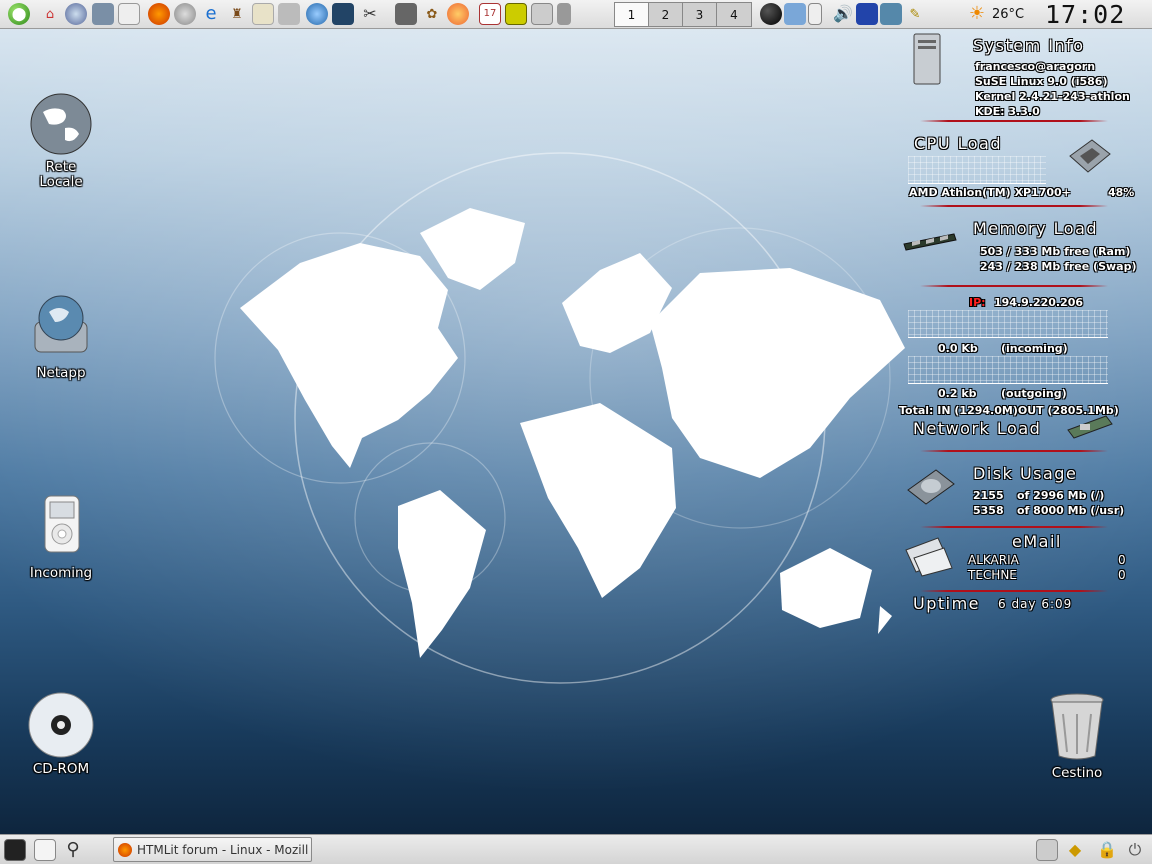 The height and width of the screenshot is (864, 1152). I want to click on document-icon, so click(263, 14).